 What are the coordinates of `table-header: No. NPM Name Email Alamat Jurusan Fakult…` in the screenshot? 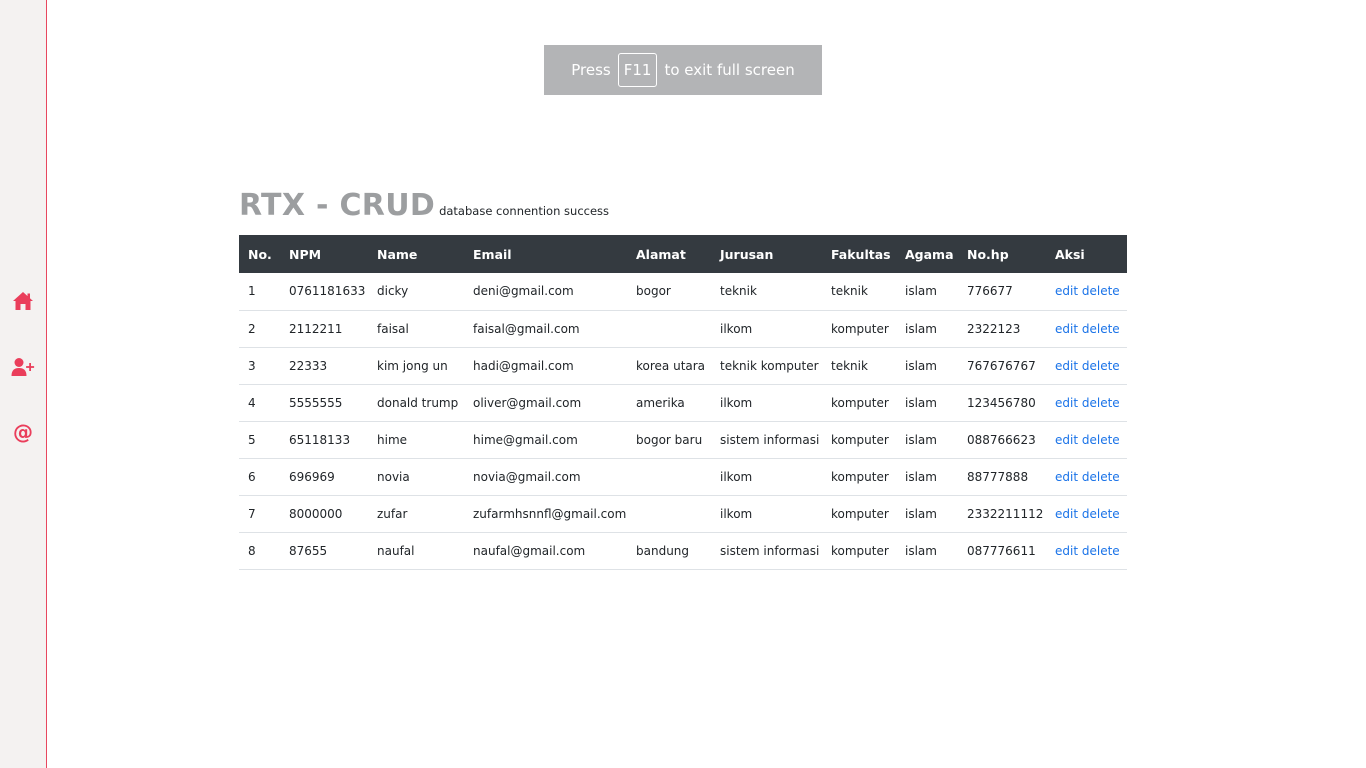 It's located at (683, 254).